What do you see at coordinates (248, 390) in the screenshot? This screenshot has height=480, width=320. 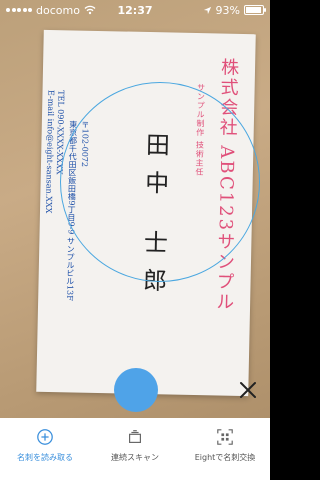 I see `close-icon` at bounding box center [248, 390].